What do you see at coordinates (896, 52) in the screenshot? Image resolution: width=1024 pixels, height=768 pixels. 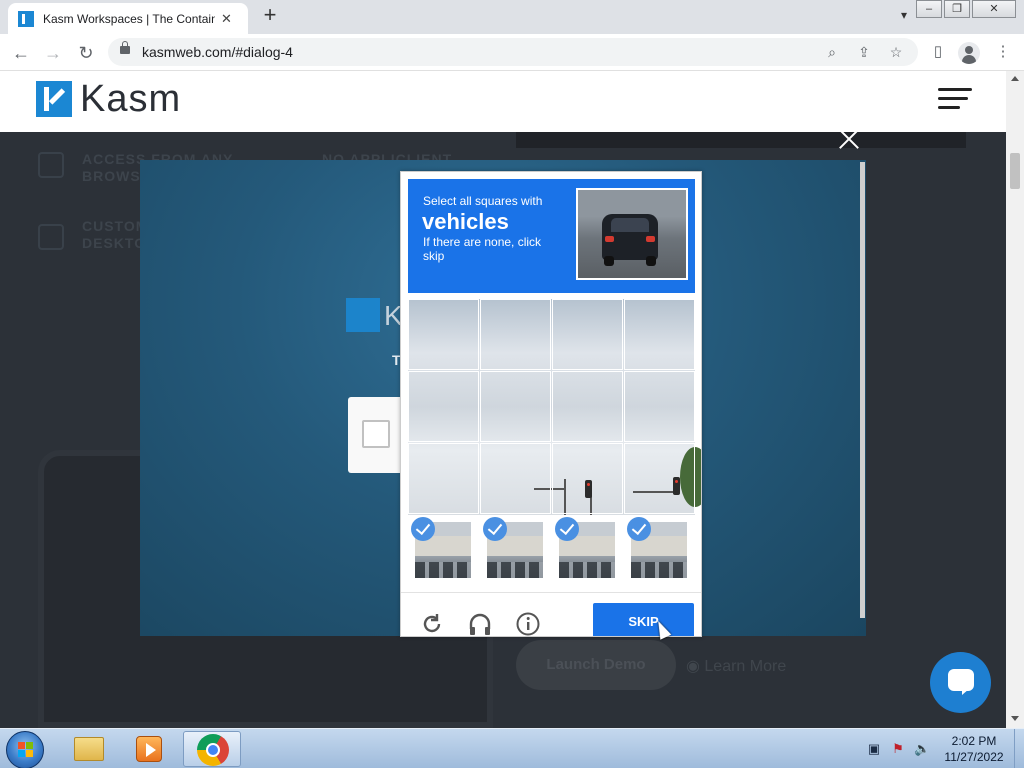 I see `bookmark-star-icon: ☆` at bounding box center [896, 52].